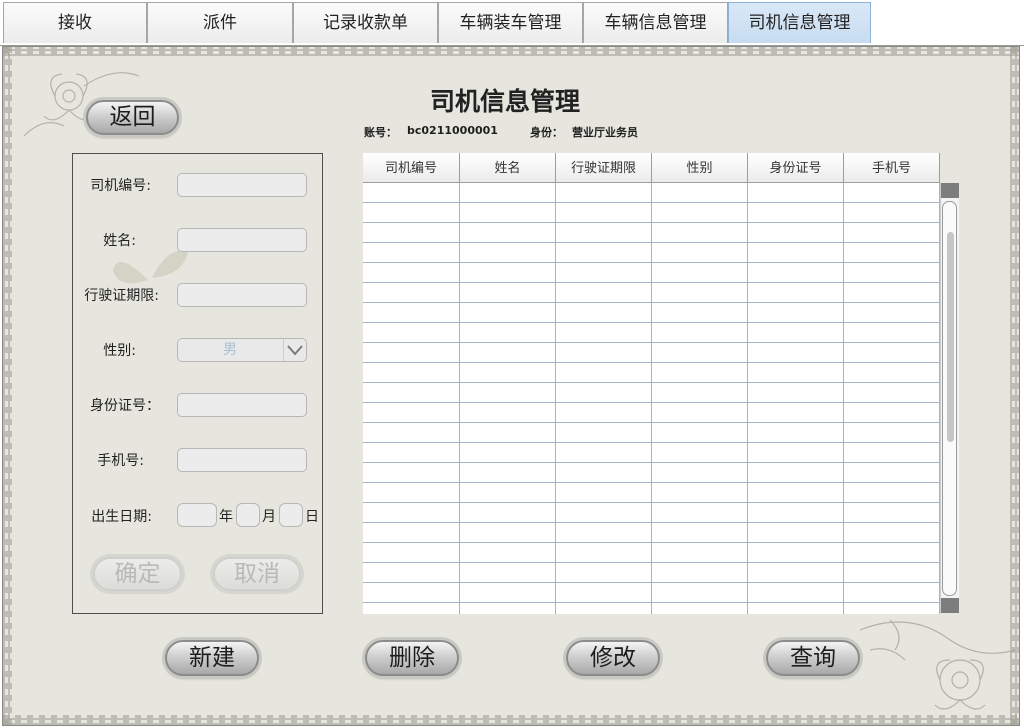 This screenshot has width=1024, height=728. I want to click on tab-record-receipt: 记录收款单, so click(365, 22).